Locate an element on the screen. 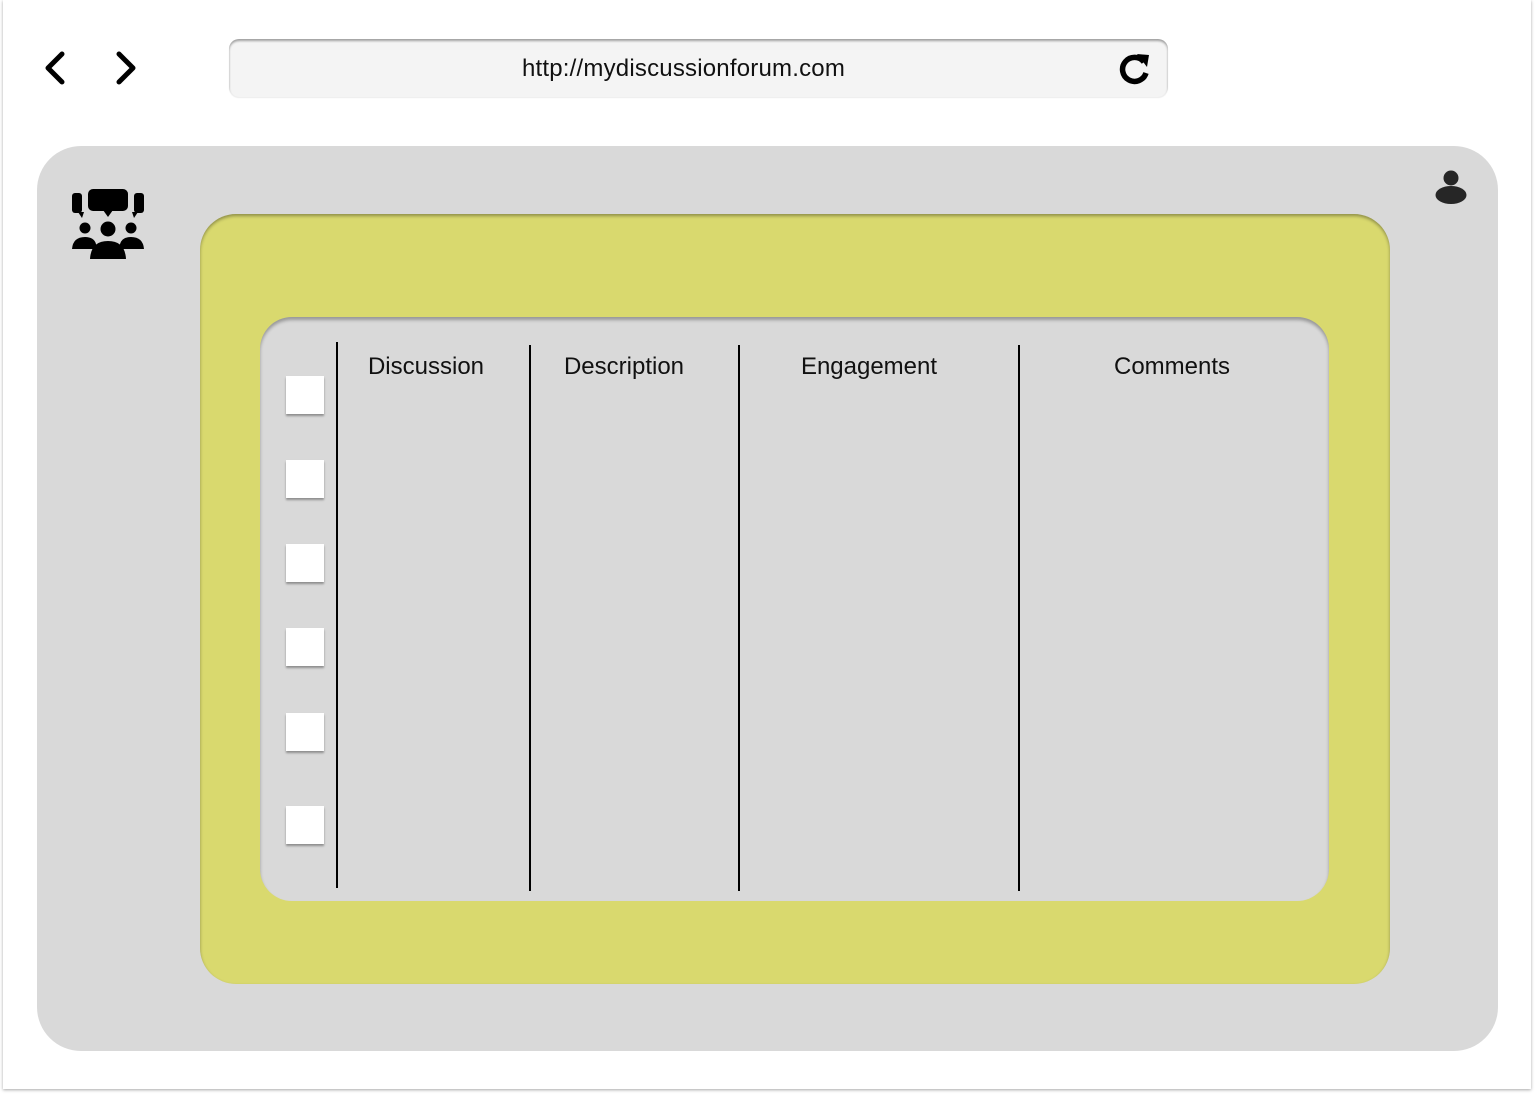 The width and height of the screenshot is (1535, 1097). back-button is located at coordinates (55, 68).